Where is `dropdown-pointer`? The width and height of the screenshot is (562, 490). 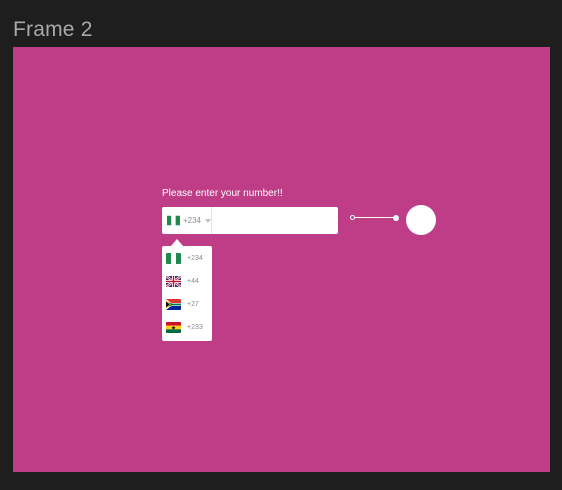 dropdown-pointer is located at coordinates (177, 242).